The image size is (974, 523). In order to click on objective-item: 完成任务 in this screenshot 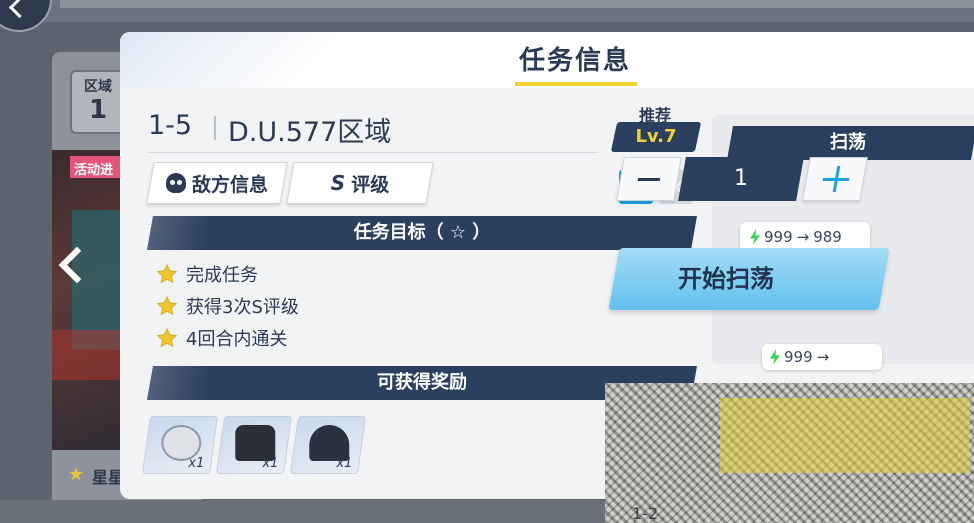, I will do `click(227, 274)`.